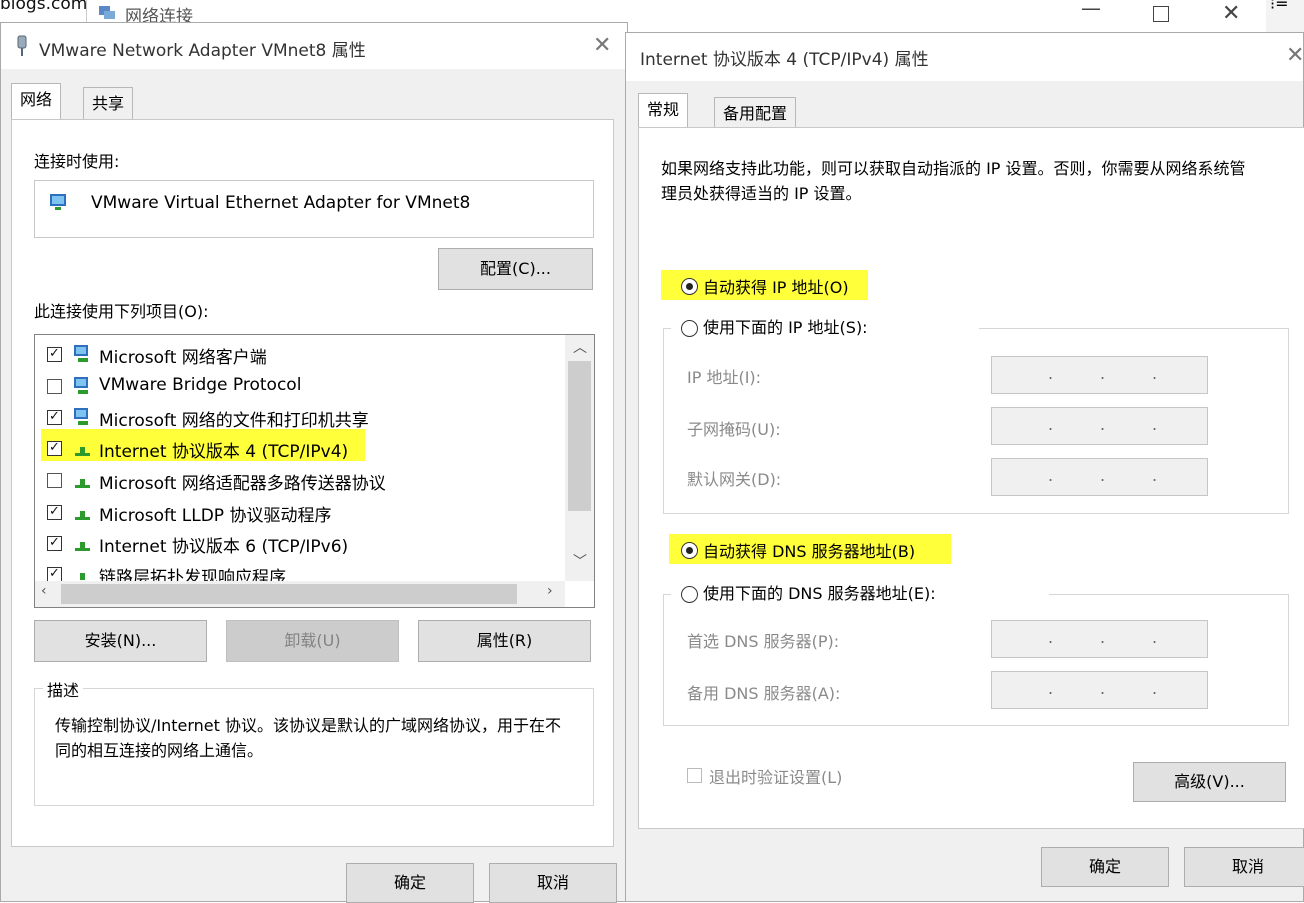 Image resolution: width=1304 pixels, height=903 pixels. I want to click on auto-ip-radio, so click(689, 286).